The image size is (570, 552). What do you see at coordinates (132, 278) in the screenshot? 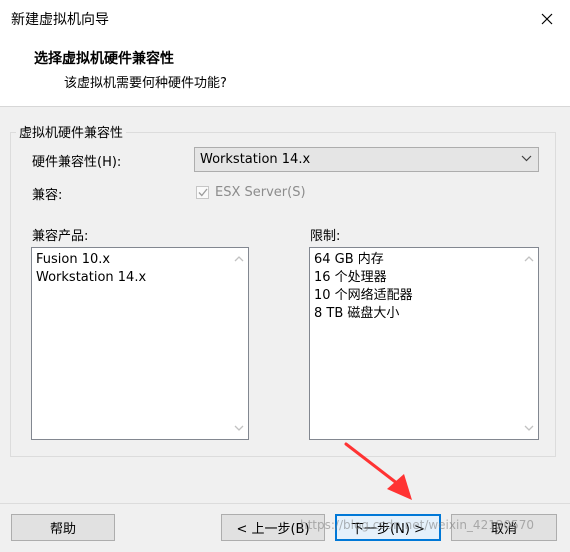
I see `list-item: Workstation 14.x` at bounding box center [132, 278].